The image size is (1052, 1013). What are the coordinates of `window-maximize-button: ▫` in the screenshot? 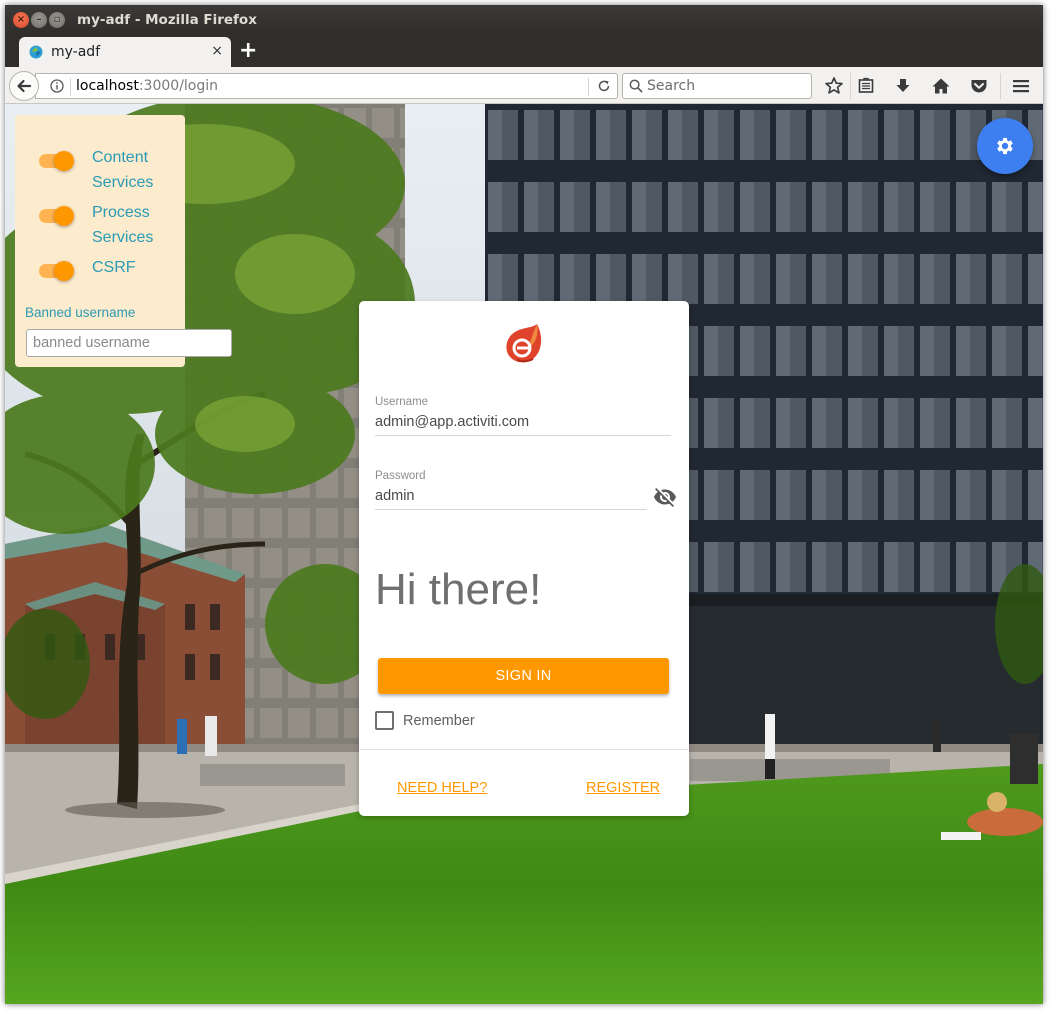 It's located at (57, 20).